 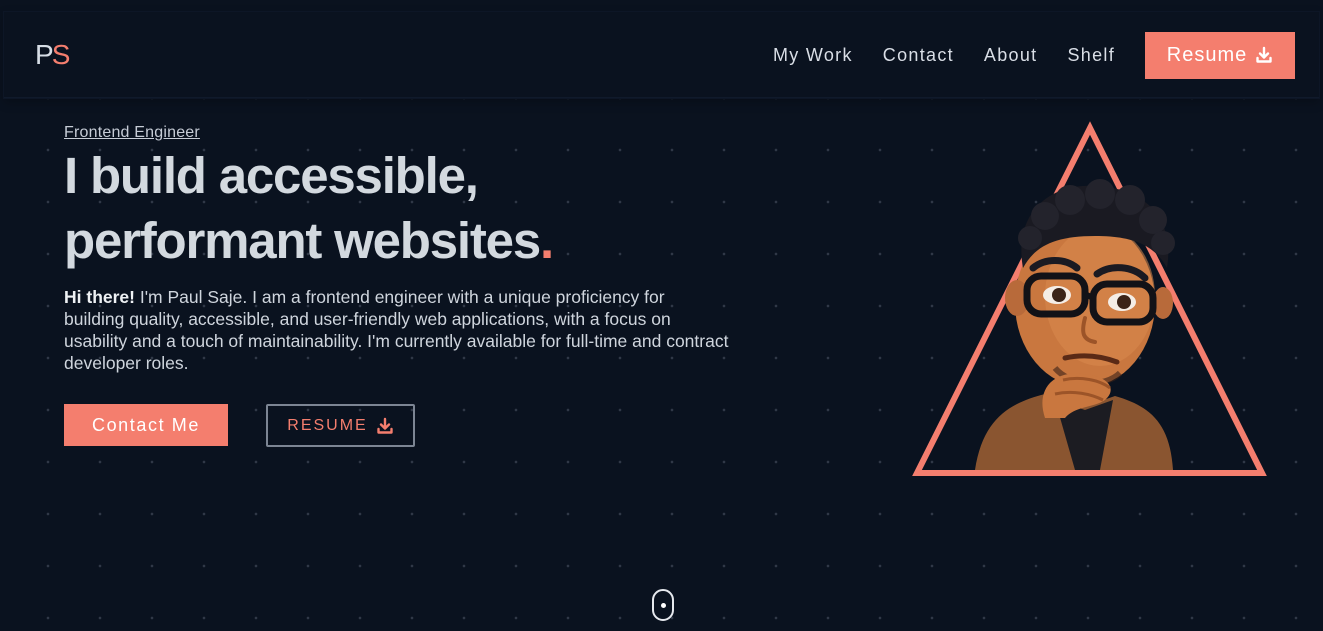 What do you see at coordinates (1207, 54) in the screenshot?
I see `resume-button-label: Resume` at bounding box center [1207, 54].